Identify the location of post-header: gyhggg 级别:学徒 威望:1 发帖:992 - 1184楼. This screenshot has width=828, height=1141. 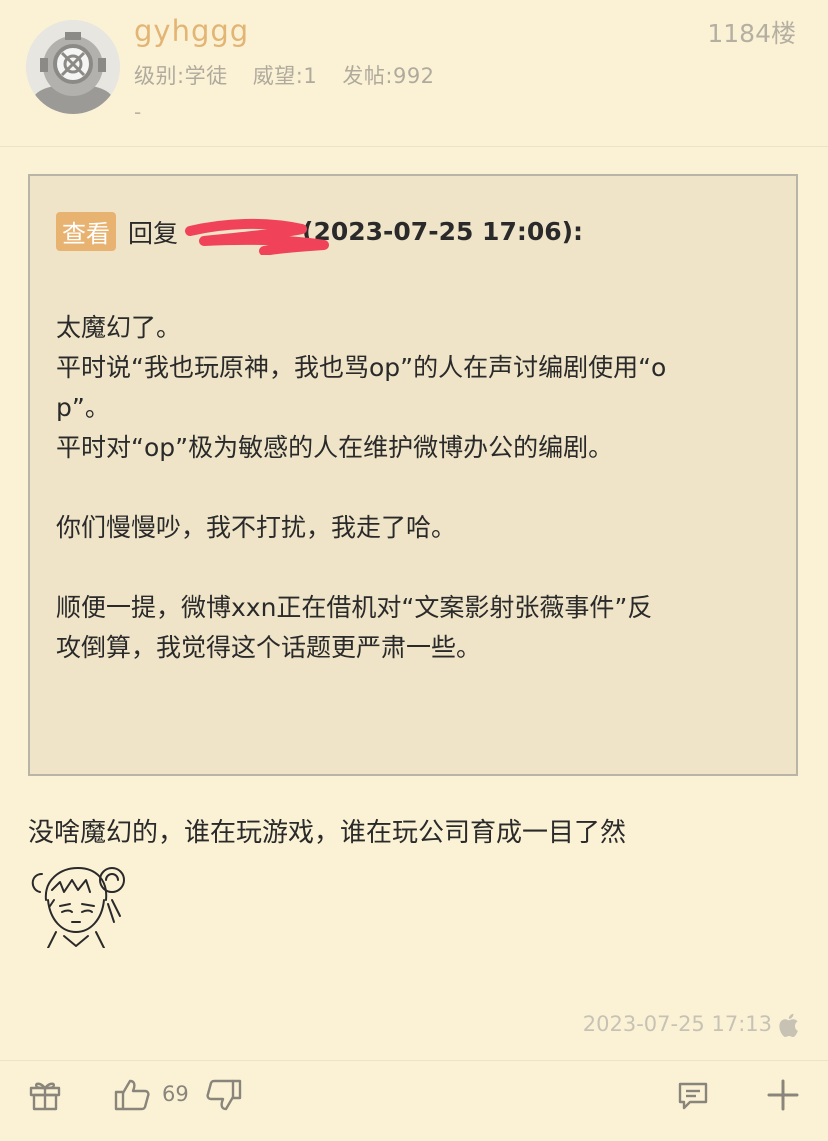
(414, 73).